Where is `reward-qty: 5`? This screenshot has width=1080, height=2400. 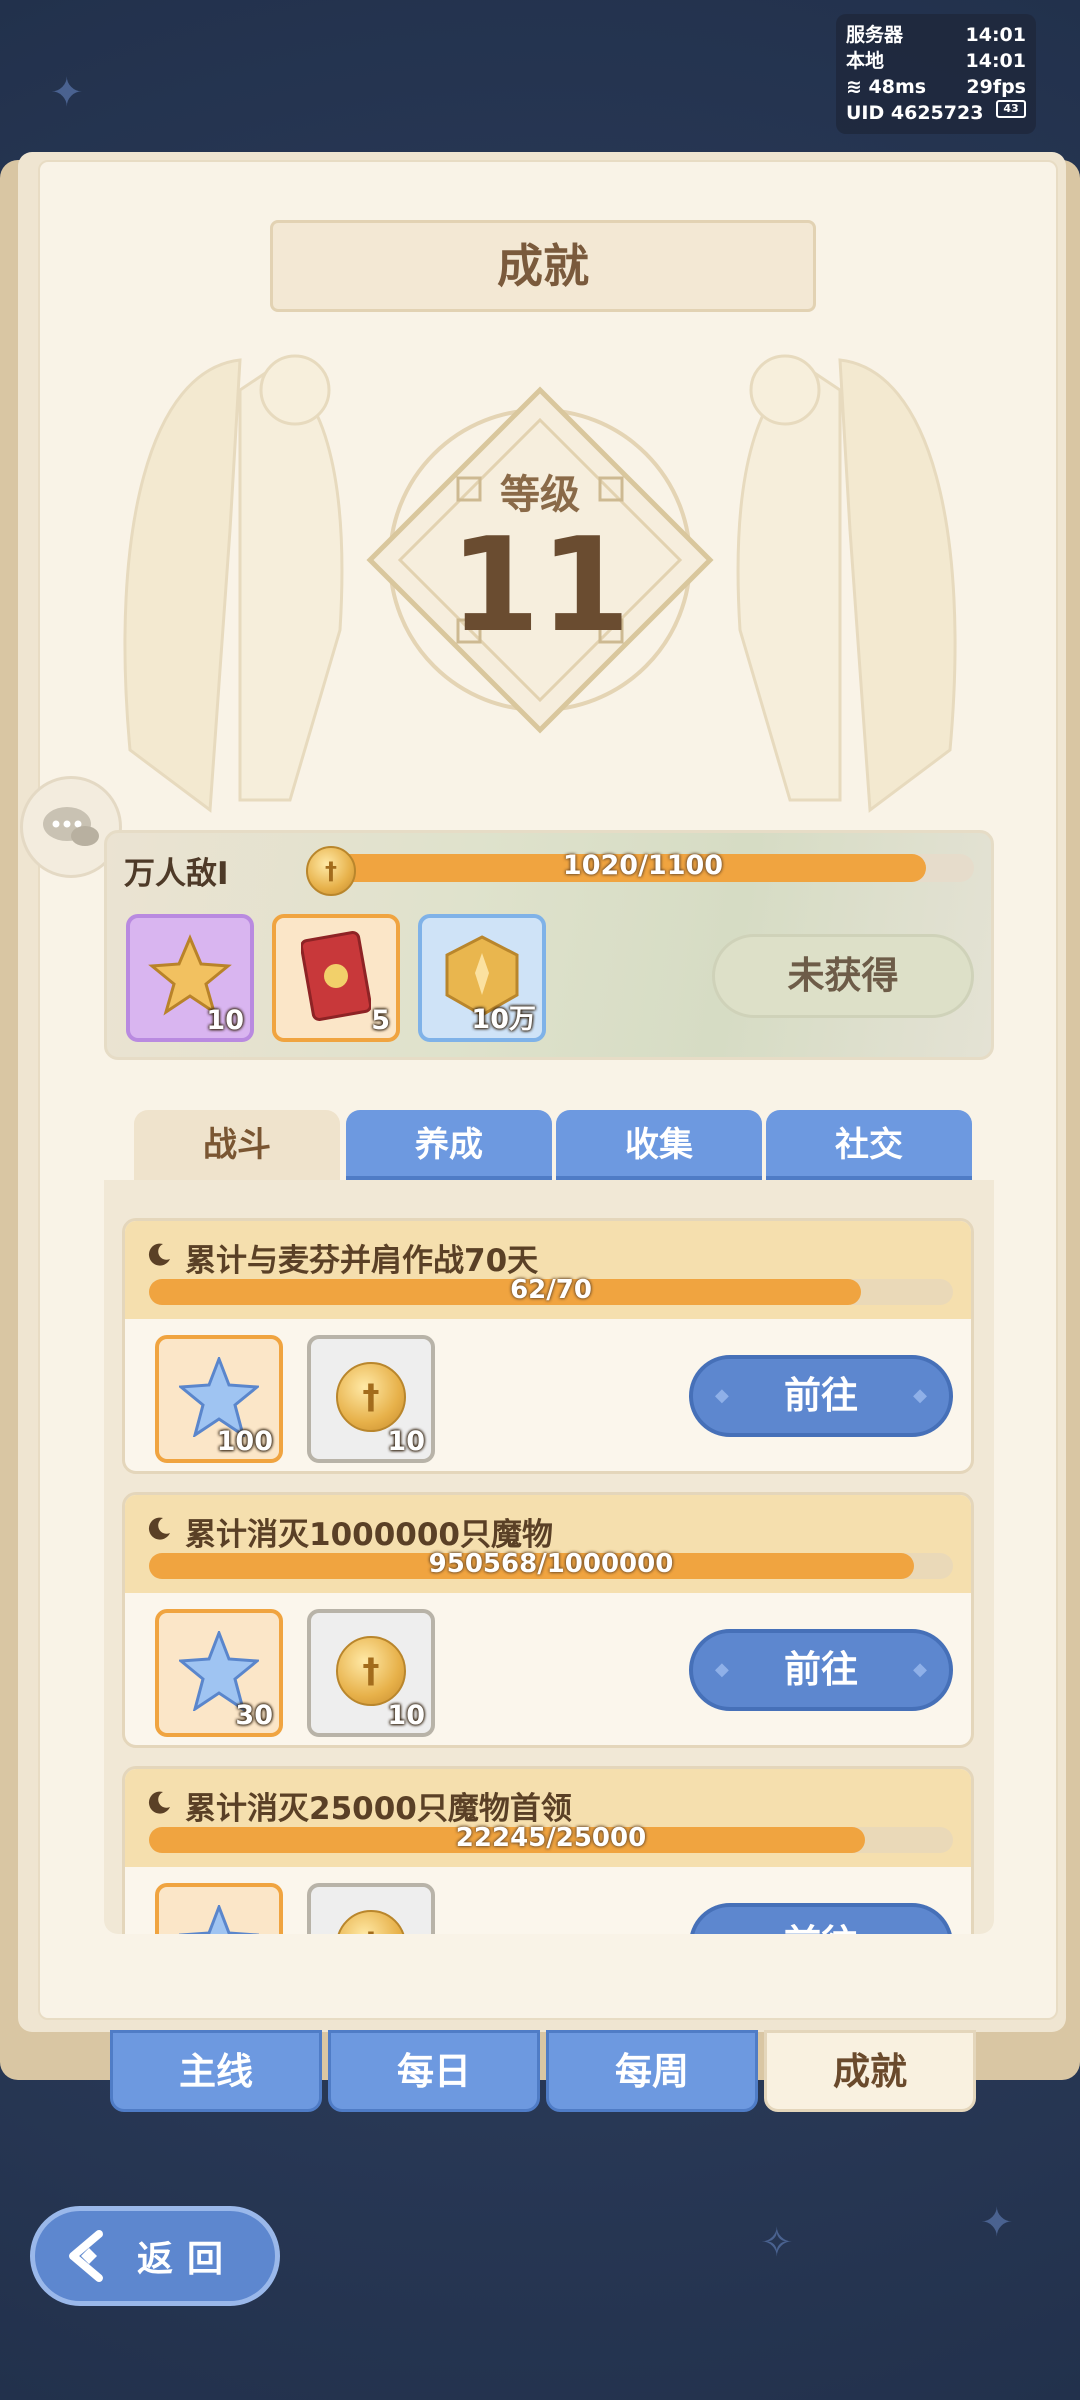 reward-qty: 5 is located at coordinates (380, 1020).